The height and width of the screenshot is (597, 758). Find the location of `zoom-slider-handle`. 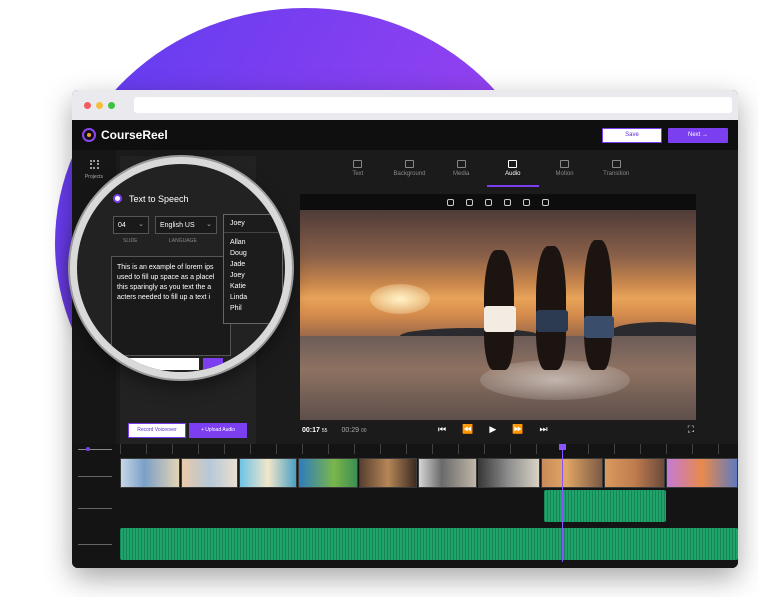

zoom-slider-handle is located at coordinates (88, 449).